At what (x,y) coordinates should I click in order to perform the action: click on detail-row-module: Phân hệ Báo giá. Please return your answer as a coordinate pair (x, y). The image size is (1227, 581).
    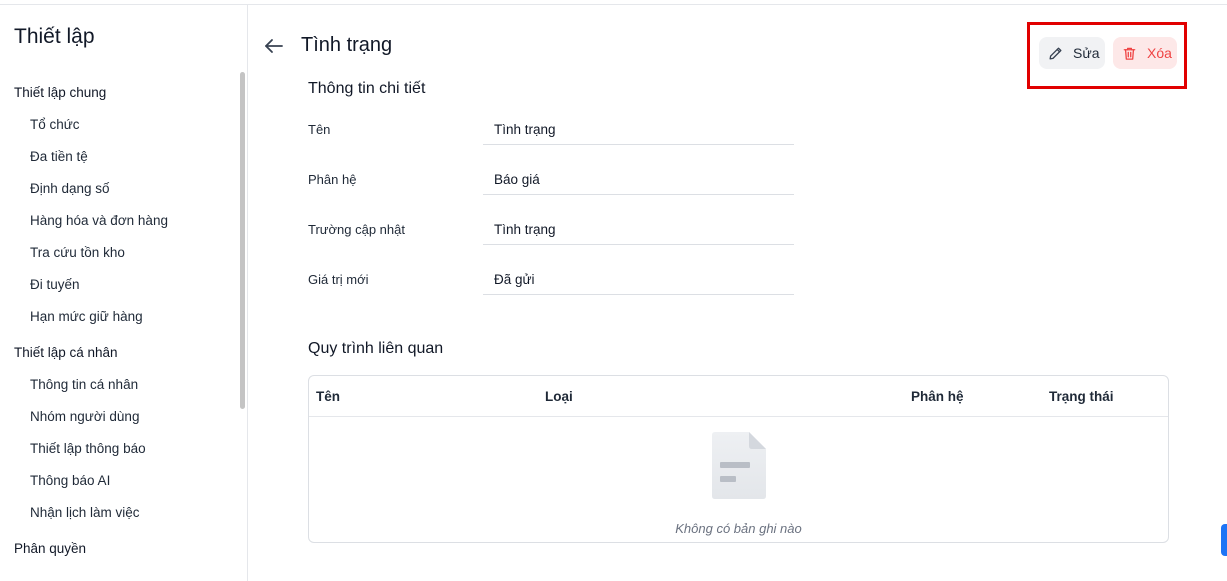
    Looking at the image, I should click on (551, 185).